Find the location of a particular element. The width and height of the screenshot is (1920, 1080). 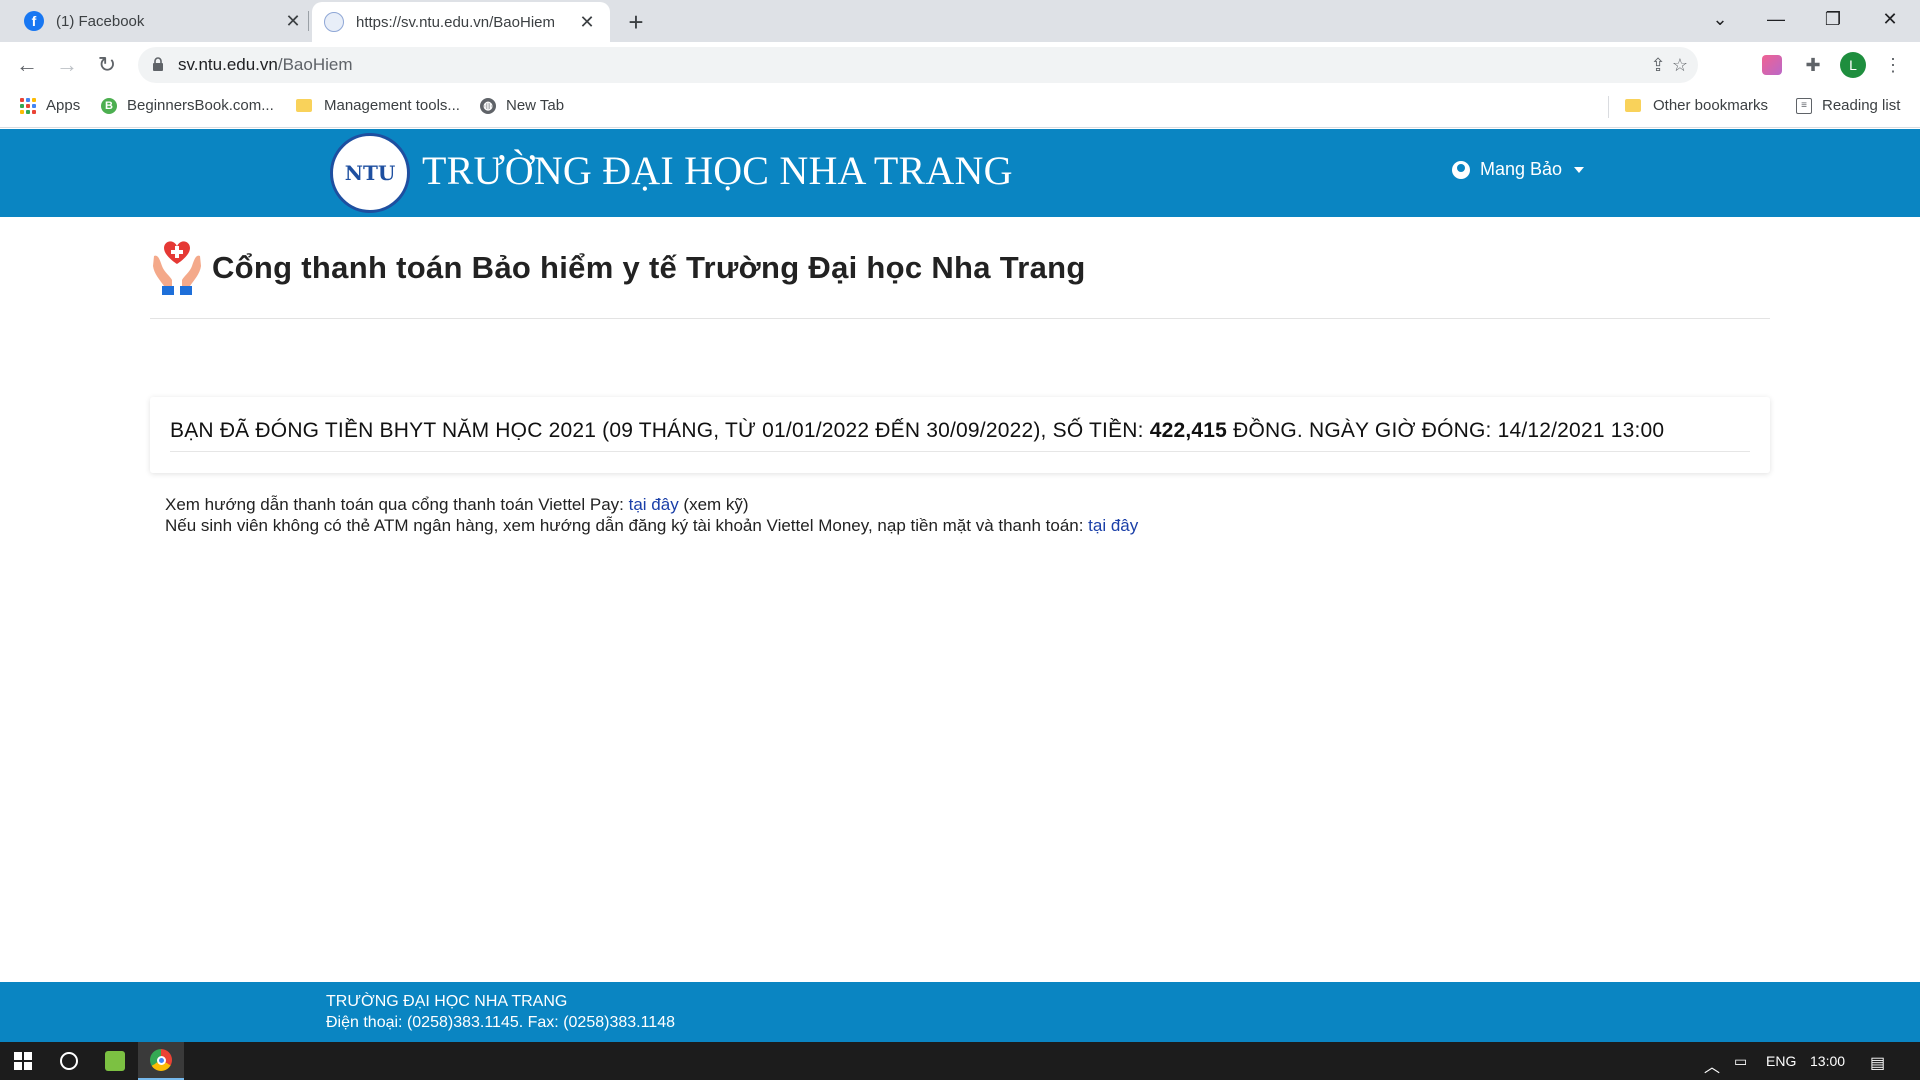

notification-icon: ▤ is located at coordinates (1877, 1063).